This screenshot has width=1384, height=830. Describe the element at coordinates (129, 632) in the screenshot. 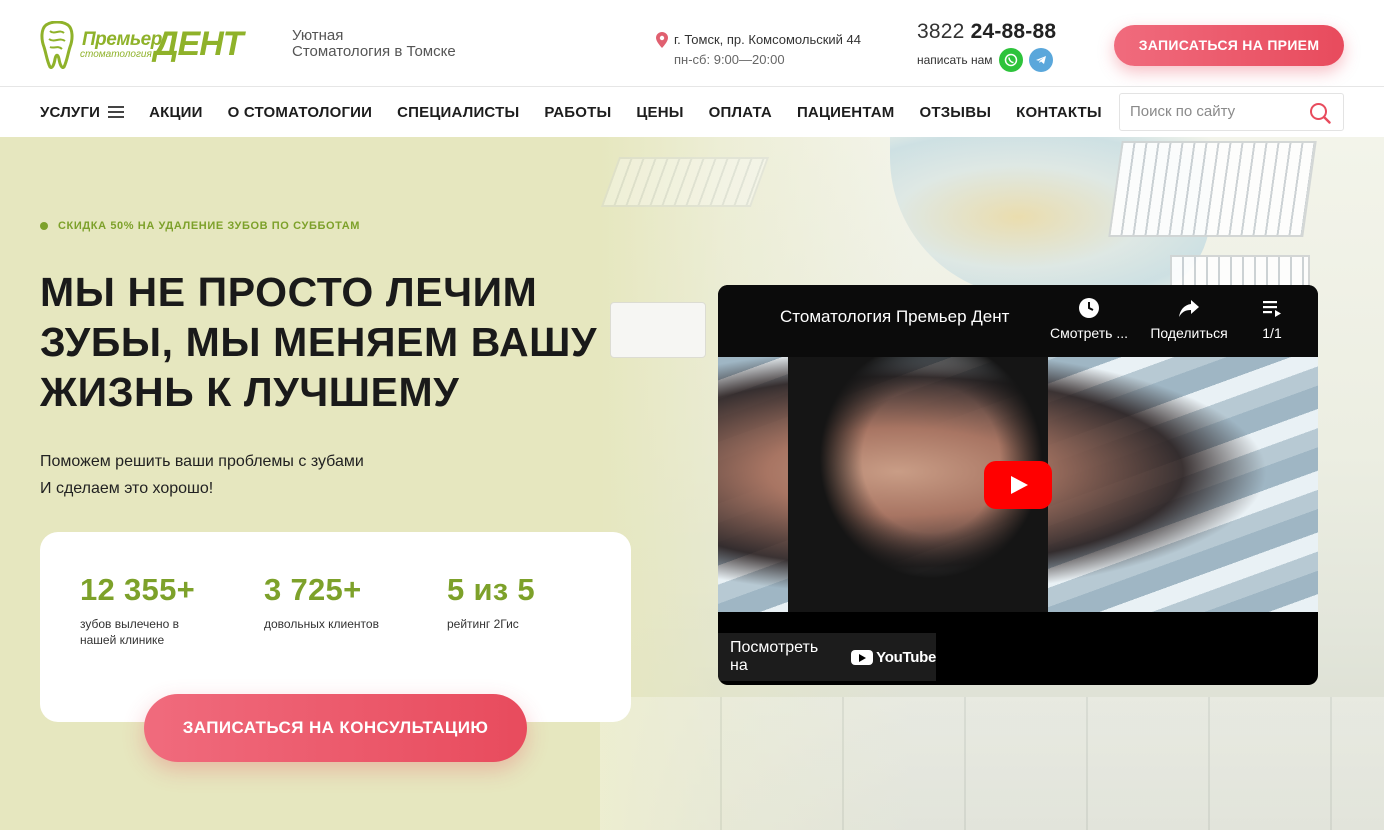

I see `stat-label: зубов вылечено в нашей клинике` at that location.